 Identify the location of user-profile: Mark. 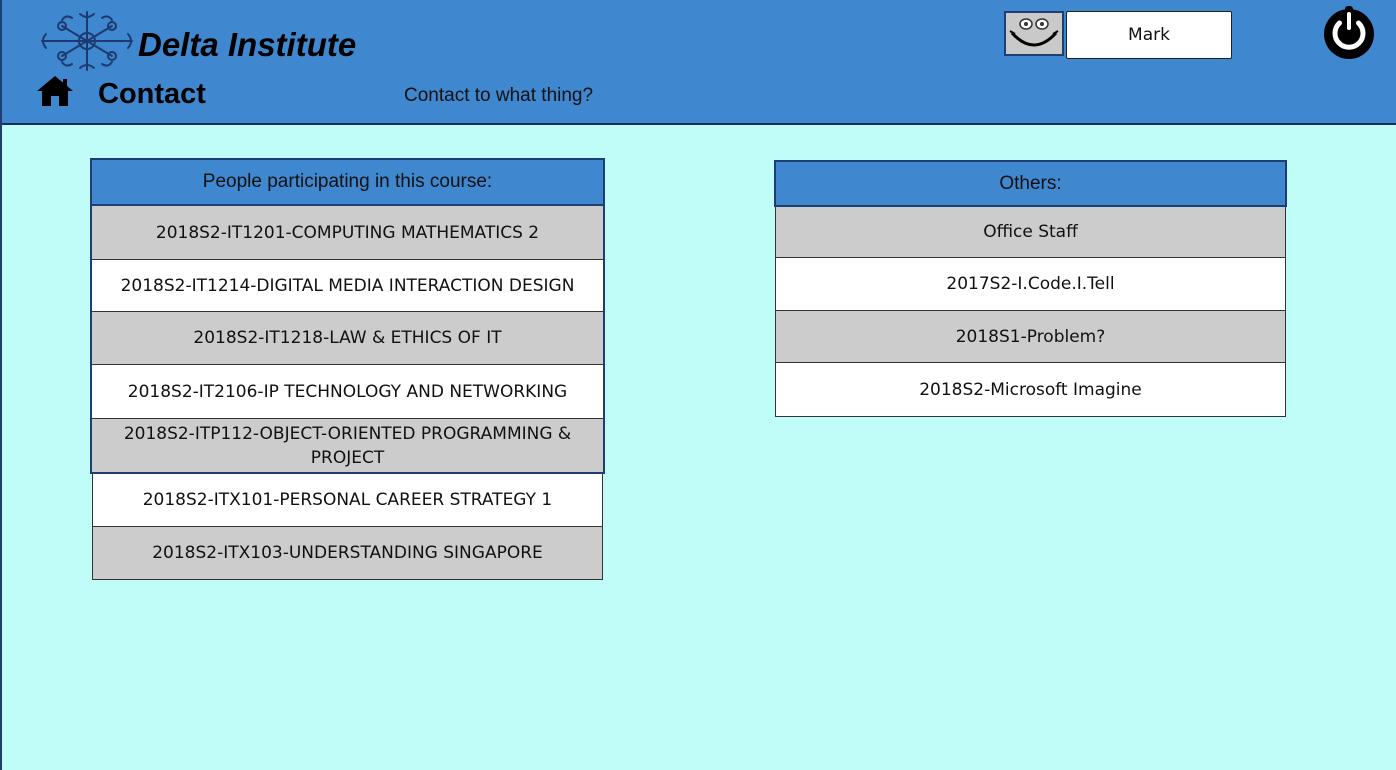
(1118, 35).